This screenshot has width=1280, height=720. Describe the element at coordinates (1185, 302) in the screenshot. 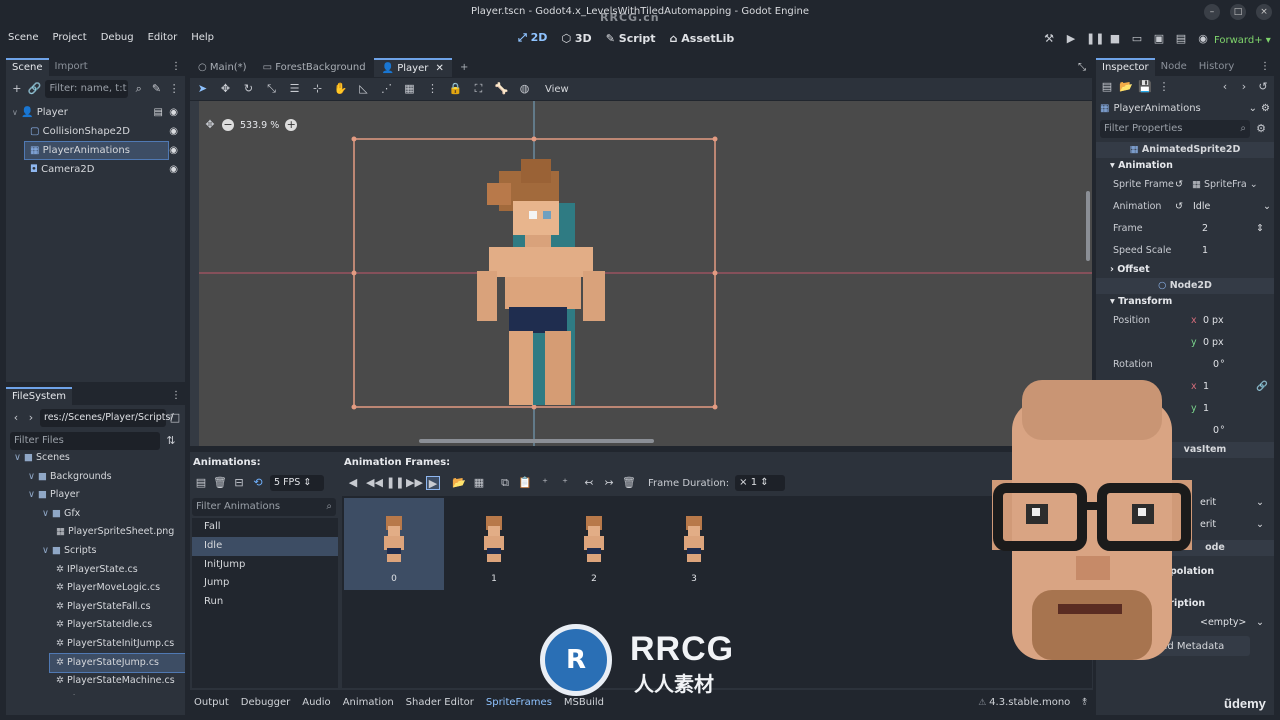

I see `transform-section: ▾ Transform` at that location.